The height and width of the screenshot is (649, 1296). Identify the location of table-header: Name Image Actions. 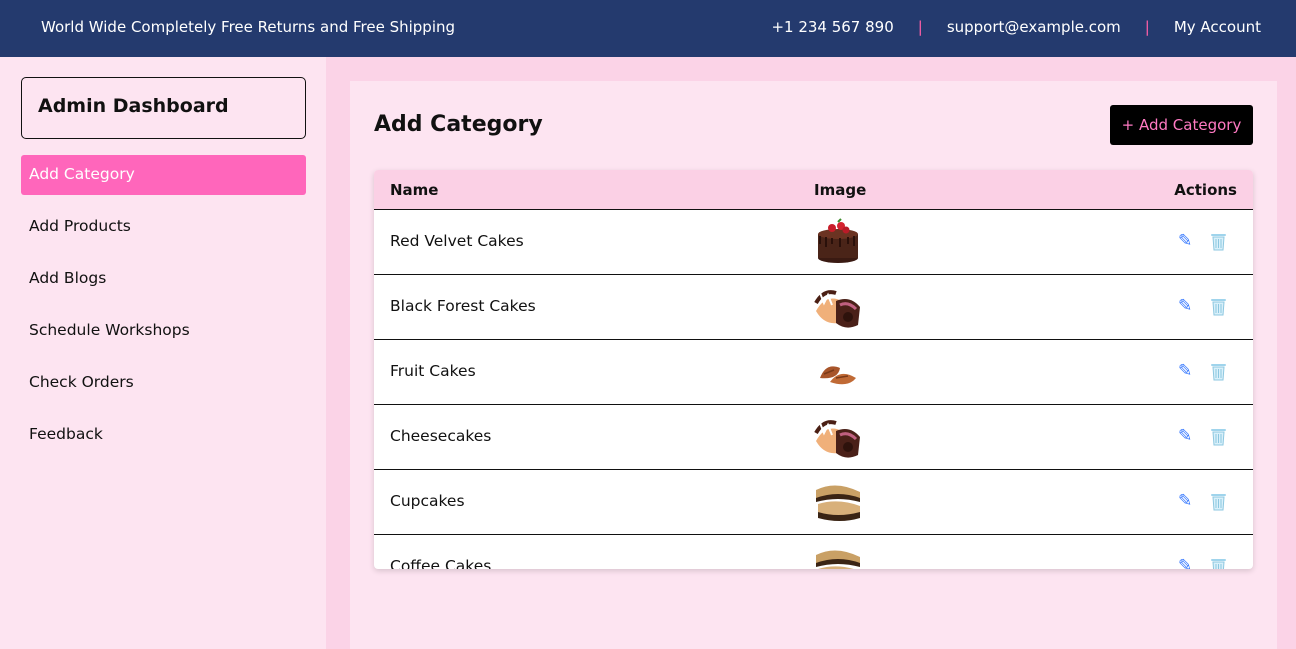
(813, 190).